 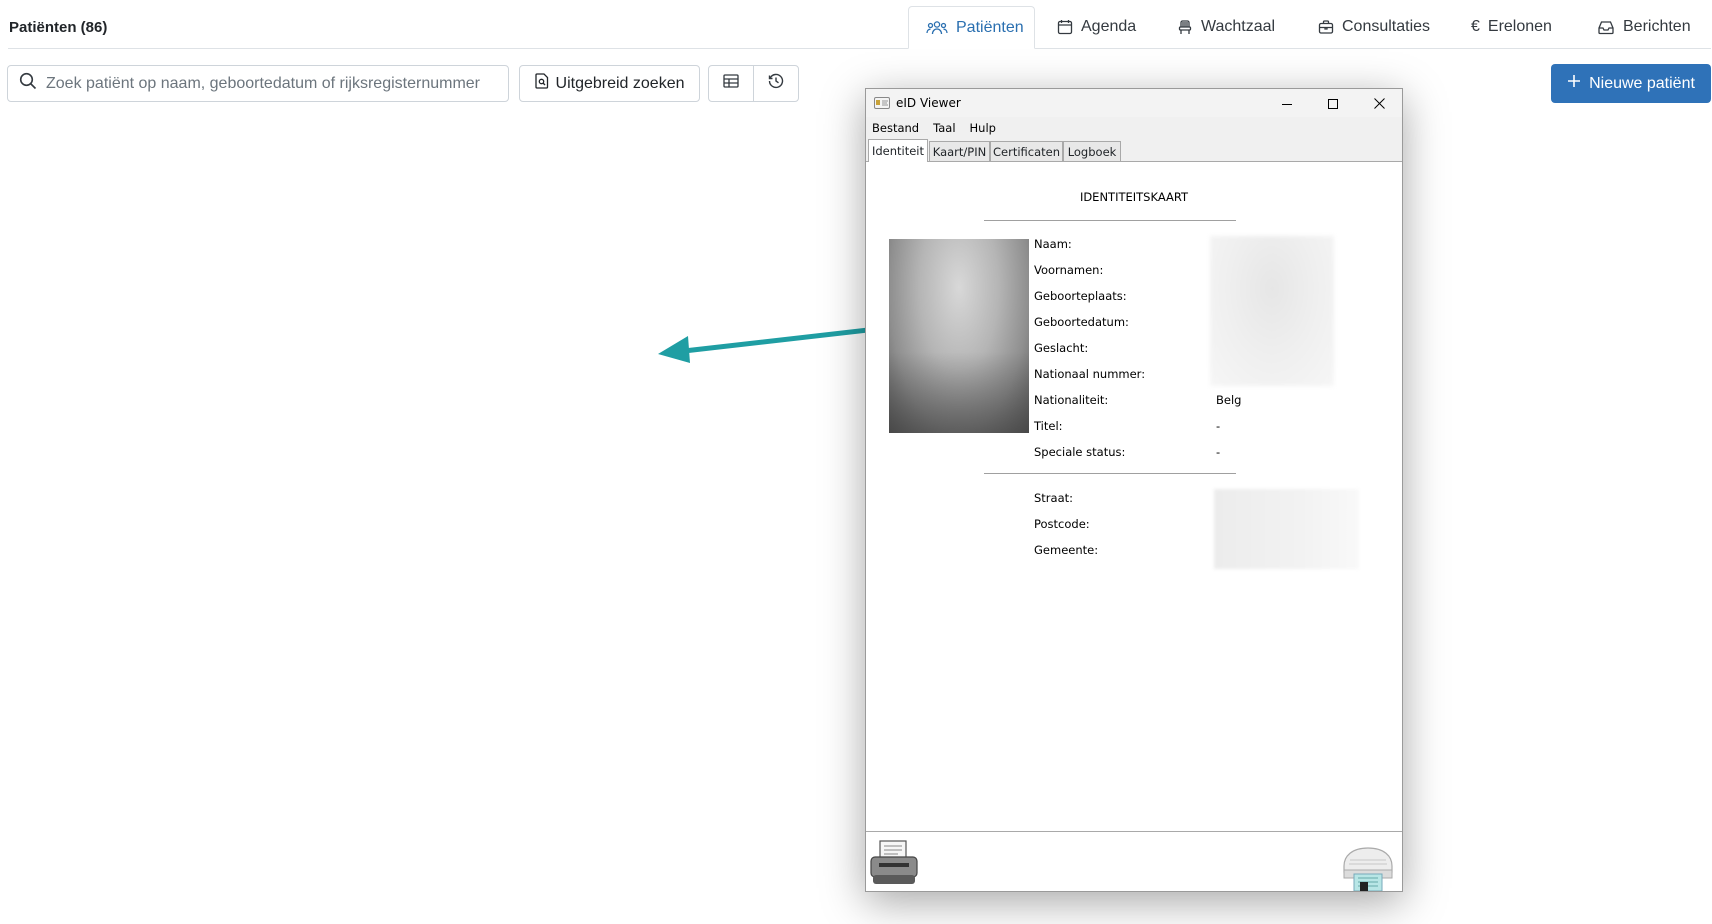 I want to click on card-reader-button, so click(x=1368, y=870).